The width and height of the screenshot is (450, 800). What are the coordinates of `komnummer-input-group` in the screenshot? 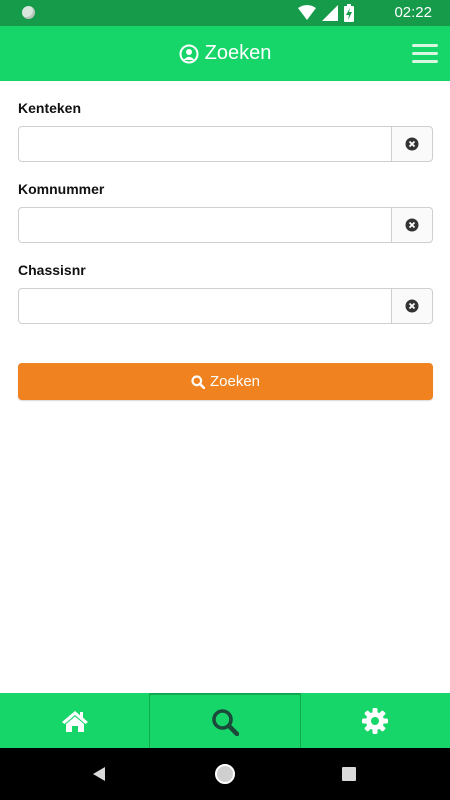 It's located at (225, 225).